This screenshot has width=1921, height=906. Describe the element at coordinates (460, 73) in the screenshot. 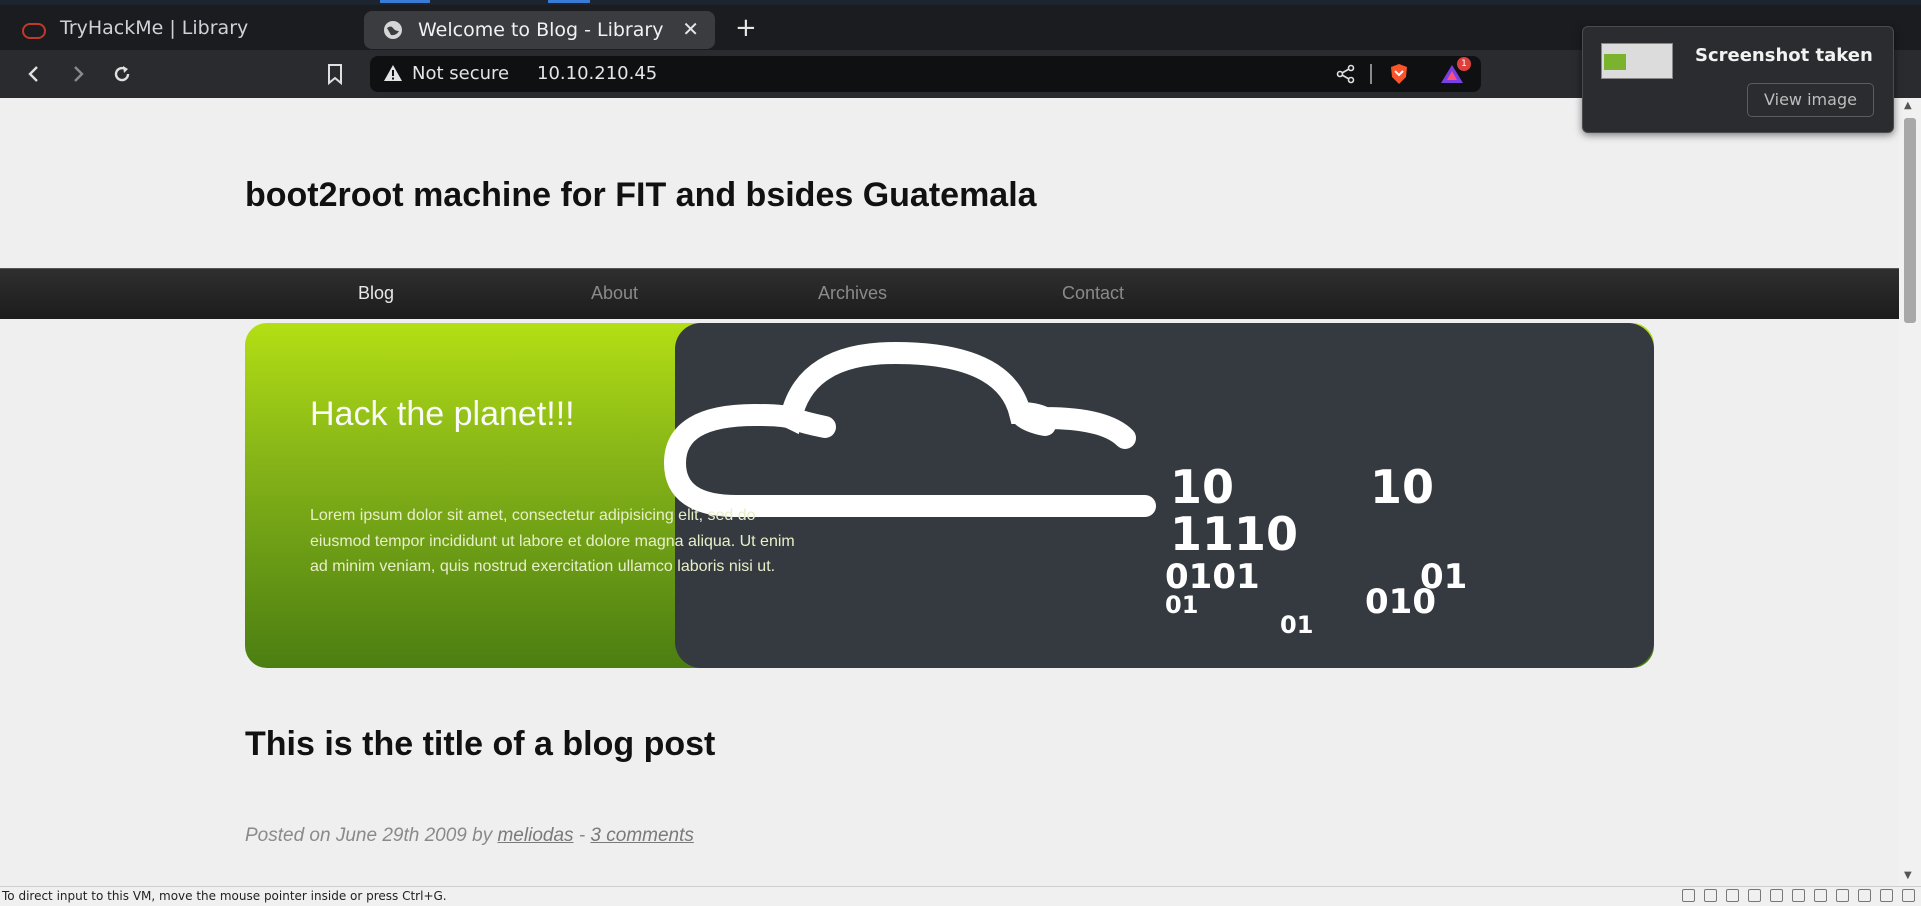

I see `security-label: Not secure` at that location.